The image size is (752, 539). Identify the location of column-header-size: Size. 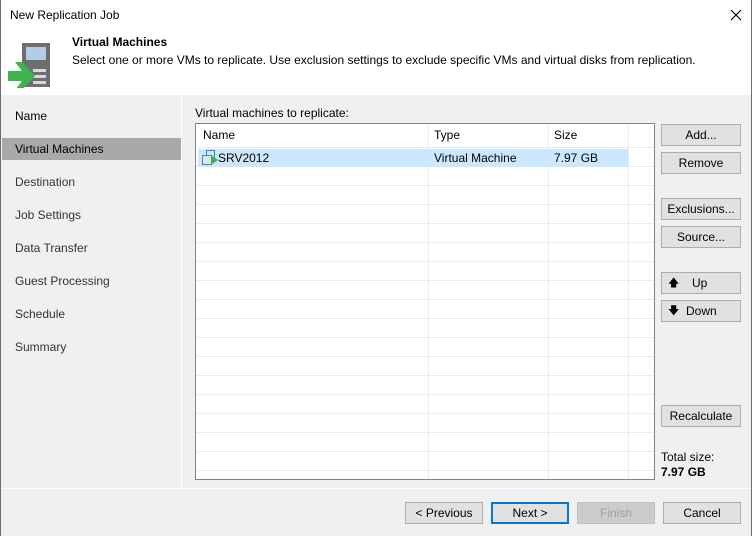
(565, 135).